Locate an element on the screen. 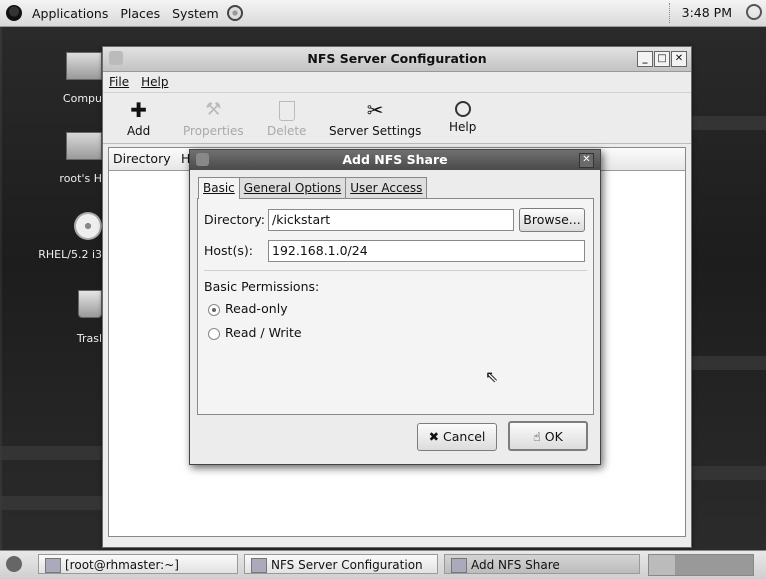  cancel-label: Cancel is located at coordinates (464, 436).